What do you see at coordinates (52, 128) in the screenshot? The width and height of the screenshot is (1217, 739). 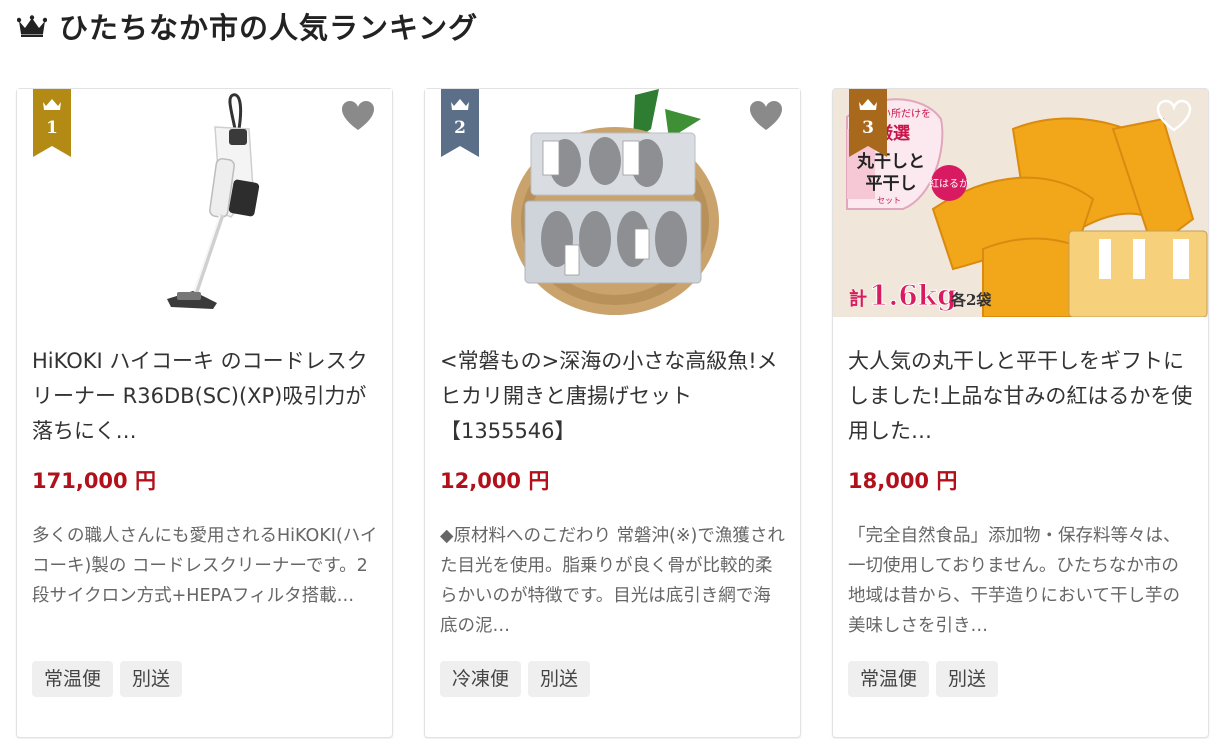 I see `rank-number: 1` at bounding box center [52, 128].